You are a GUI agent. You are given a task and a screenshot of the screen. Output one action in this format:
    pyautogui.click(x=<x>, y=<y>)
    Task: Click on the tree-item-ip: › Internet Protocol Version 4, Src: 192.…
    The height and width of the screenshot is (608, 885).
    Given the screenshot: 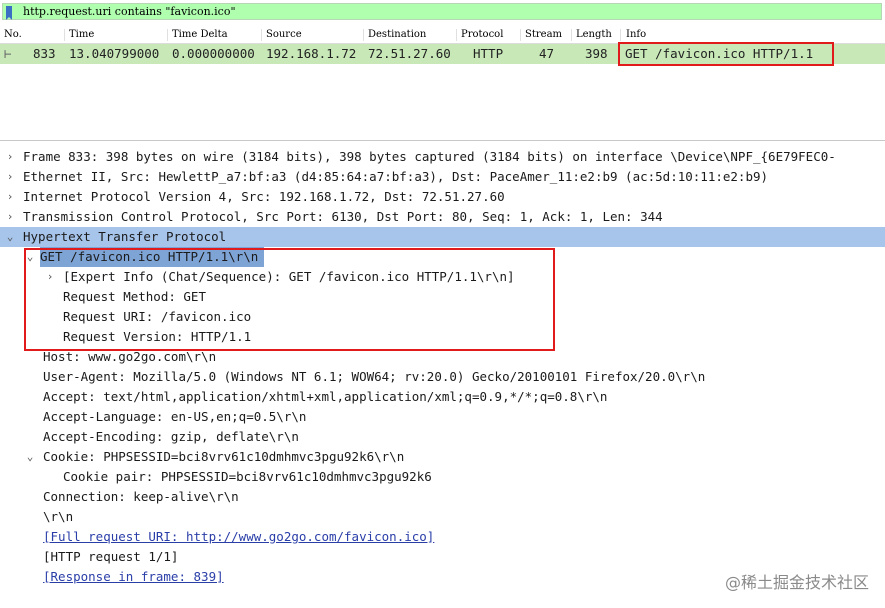 What is the action you would take?
    pyautogui.click(x=442, y=197)
    